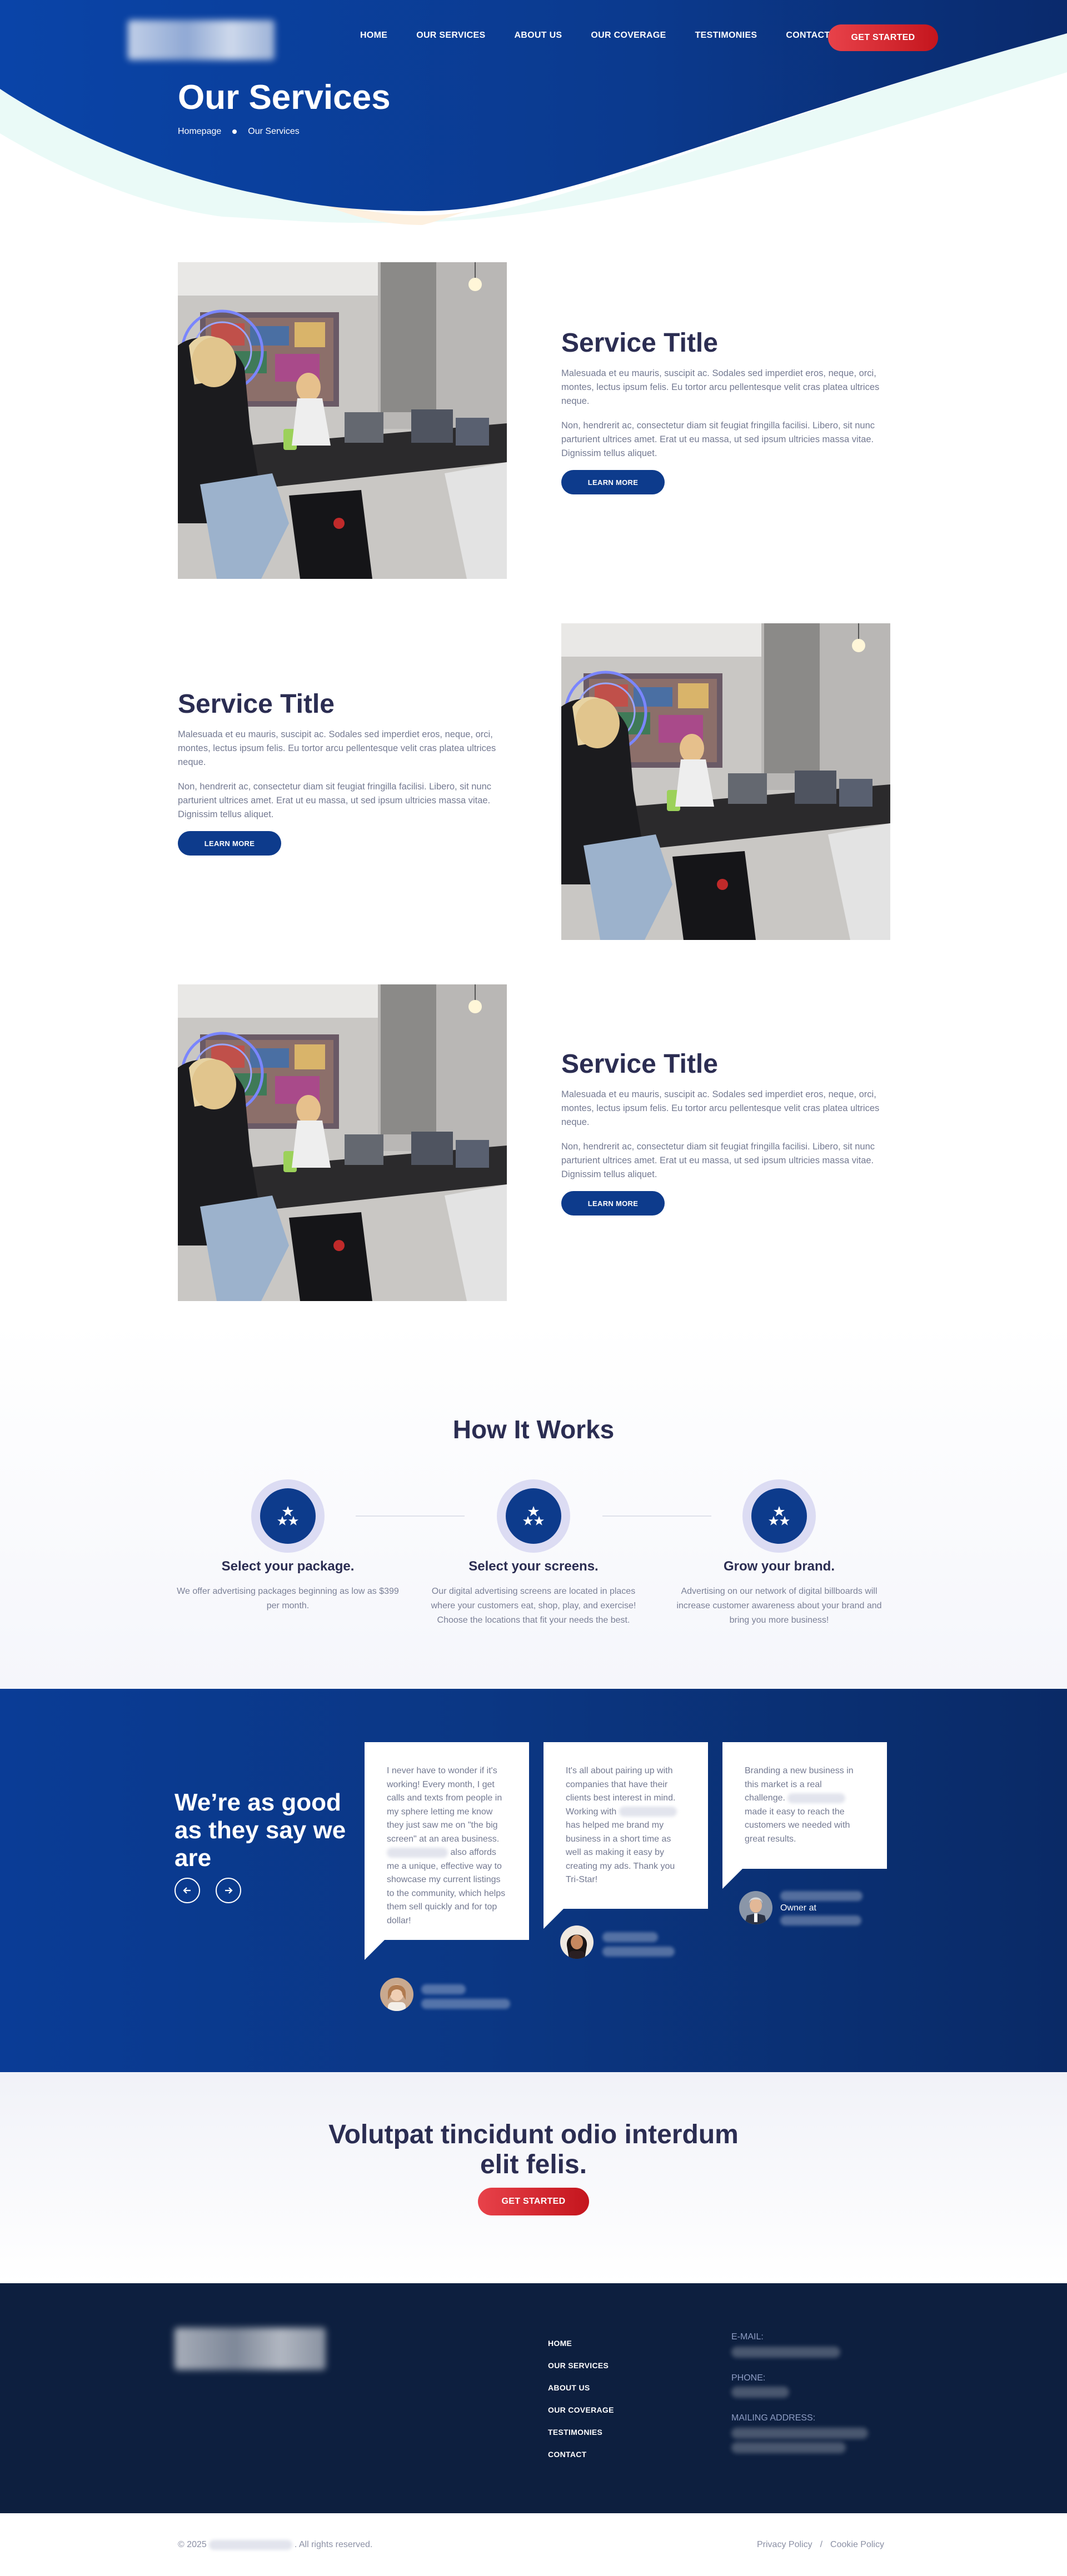  I want to click on footer-phone-value, so click(760, 2392).